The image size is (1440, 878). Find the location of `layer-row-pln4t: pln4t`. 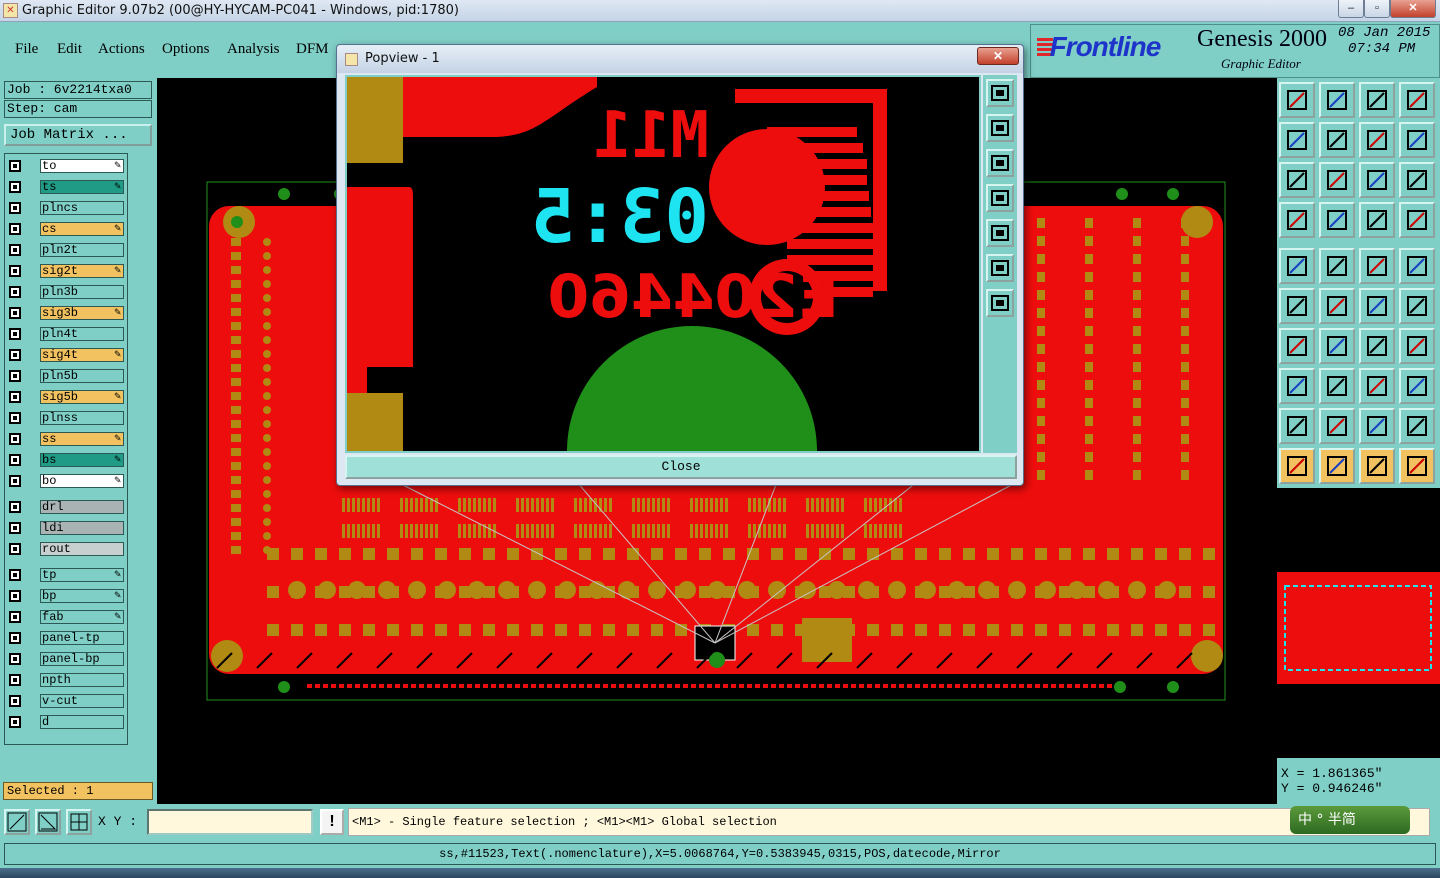

layer-row-pln4t: pln4t is located at coordinates (66, 334).